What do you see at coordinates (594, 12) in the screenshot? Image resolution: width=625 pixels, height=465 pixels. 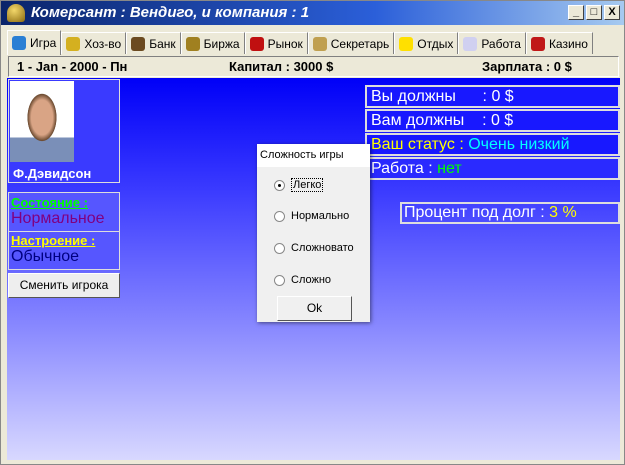 I see `maximize-button: □` at bounding box center [594, 12].